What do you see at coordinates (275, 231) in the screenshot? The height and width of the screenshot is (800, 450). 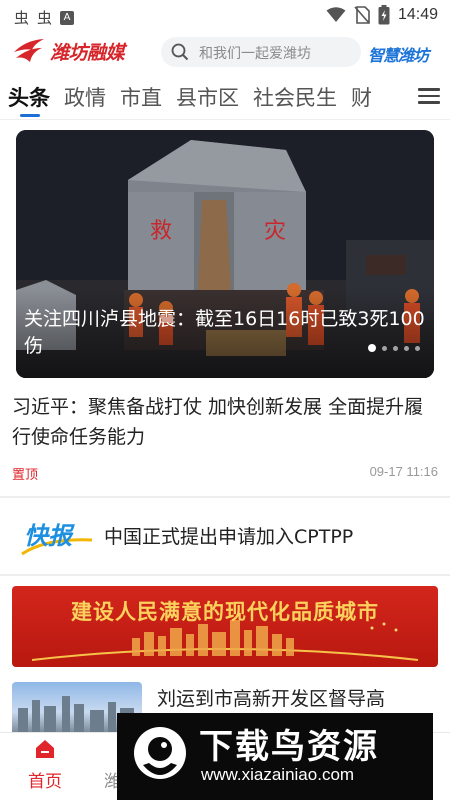 I see `tent-text-right: 灾` at bounding box center [275, 231].